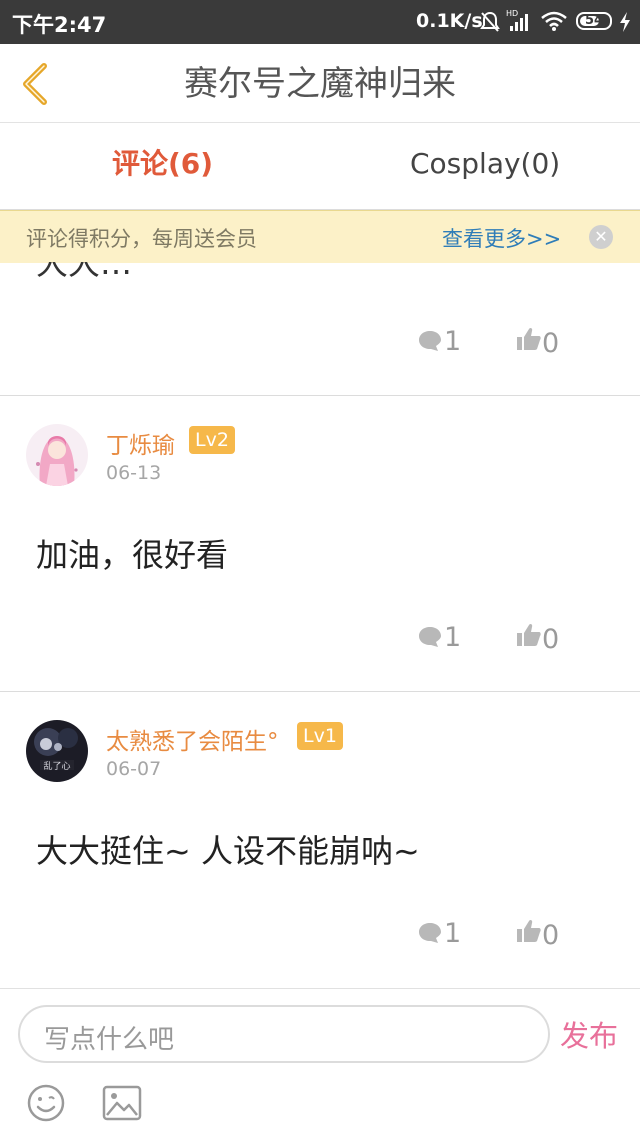  What do you see at coordinates (57, 751) in the screenshot?
I see `avatar: 乱了心` at bounding box center [57, 751].